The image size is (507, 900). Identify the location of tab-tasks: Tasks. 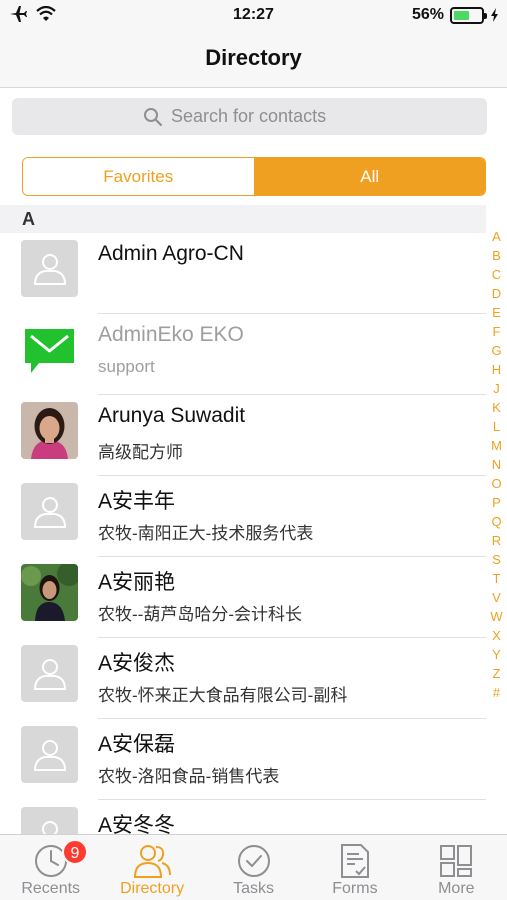
(253, 867).